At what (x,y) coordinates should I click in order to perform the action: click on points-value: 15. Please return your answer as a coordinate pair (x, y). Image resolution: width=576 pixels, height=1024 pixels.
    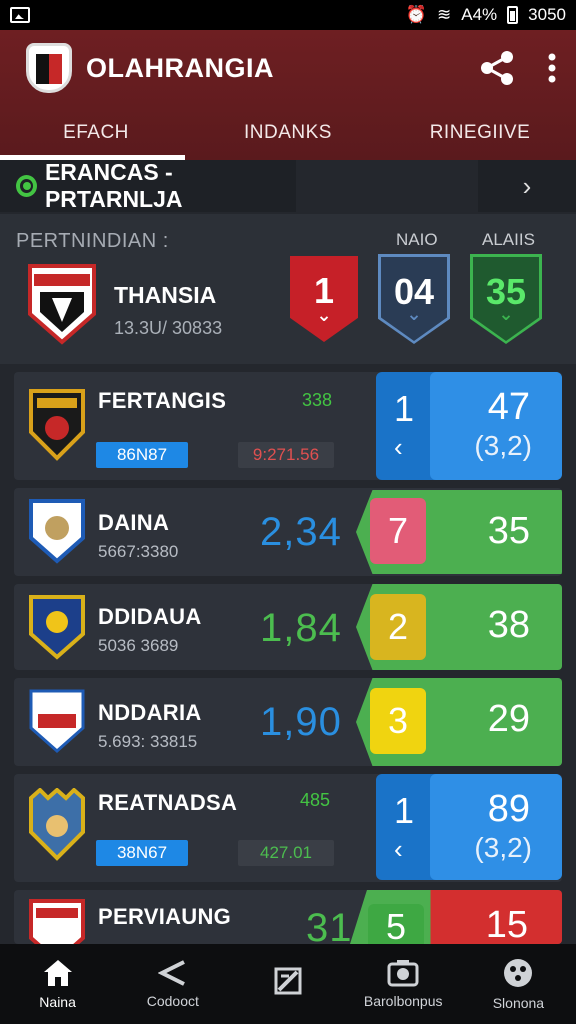
    Looking at the image, I should click on (506, 924).